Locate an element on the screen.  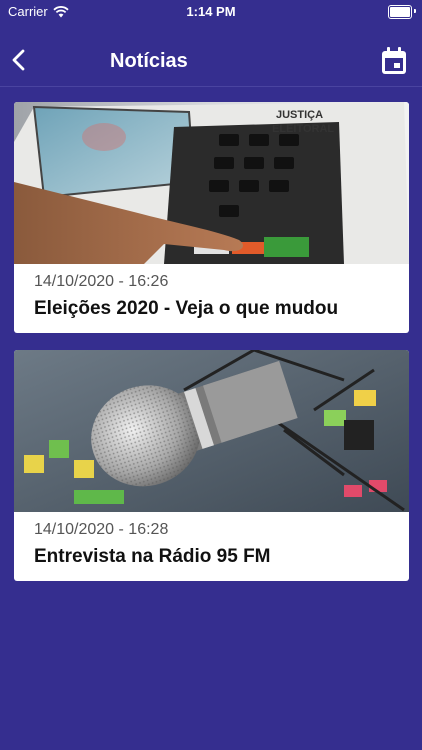
back-chevron-icon is located at coordinates (20, 60).